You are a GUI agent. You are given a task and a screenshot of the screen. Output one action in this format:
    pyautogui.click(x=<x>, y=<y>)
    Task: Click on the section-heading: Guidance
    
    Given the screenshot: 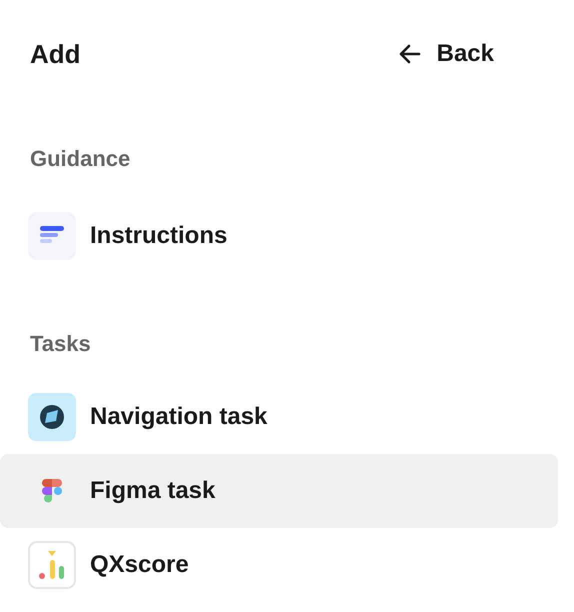 What is the action you would take?
    pyautogui.click(x=80, y=159)
    